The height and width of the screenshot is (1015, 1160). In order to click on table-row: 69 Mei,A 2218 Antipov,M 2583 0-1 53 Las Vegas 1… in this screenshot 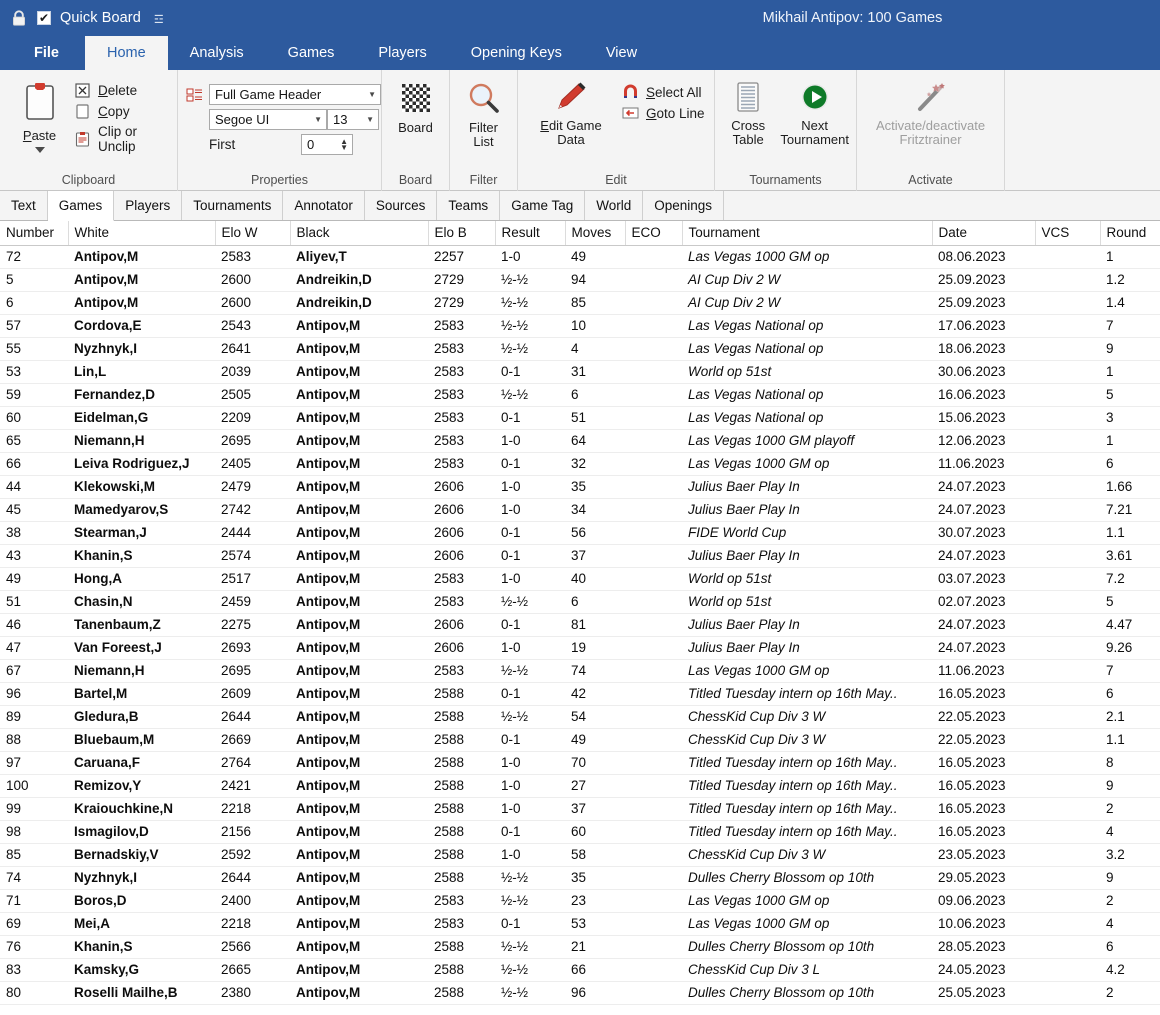, I will do `click(580, 924)`.